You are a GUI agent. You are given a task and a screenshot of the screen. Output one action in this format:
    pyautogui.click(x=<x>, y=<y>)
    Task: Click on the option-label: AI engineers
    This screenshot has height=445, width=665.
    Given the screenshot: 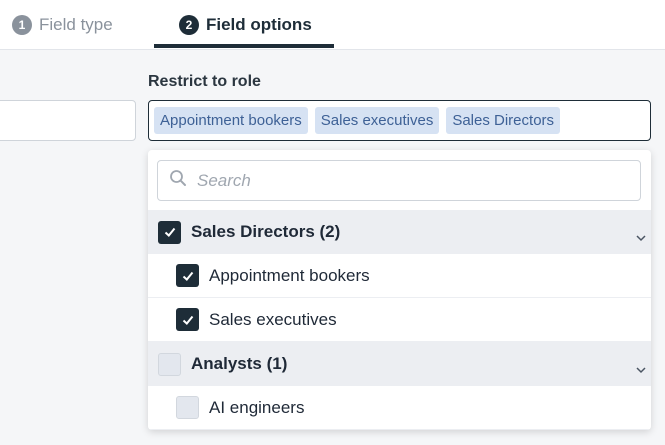 What is the action you would take?
    pyautogui.click(x=257, y=407)
    